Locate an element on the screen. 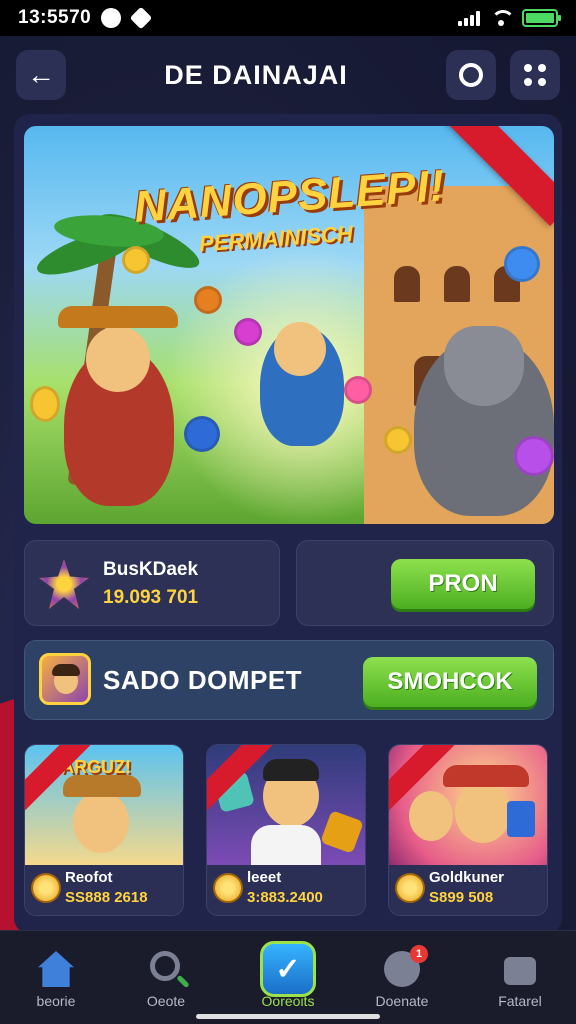 The image size is (576, 1024). wallet-label: SADO DOMPET is located at coordinates (203, 680).